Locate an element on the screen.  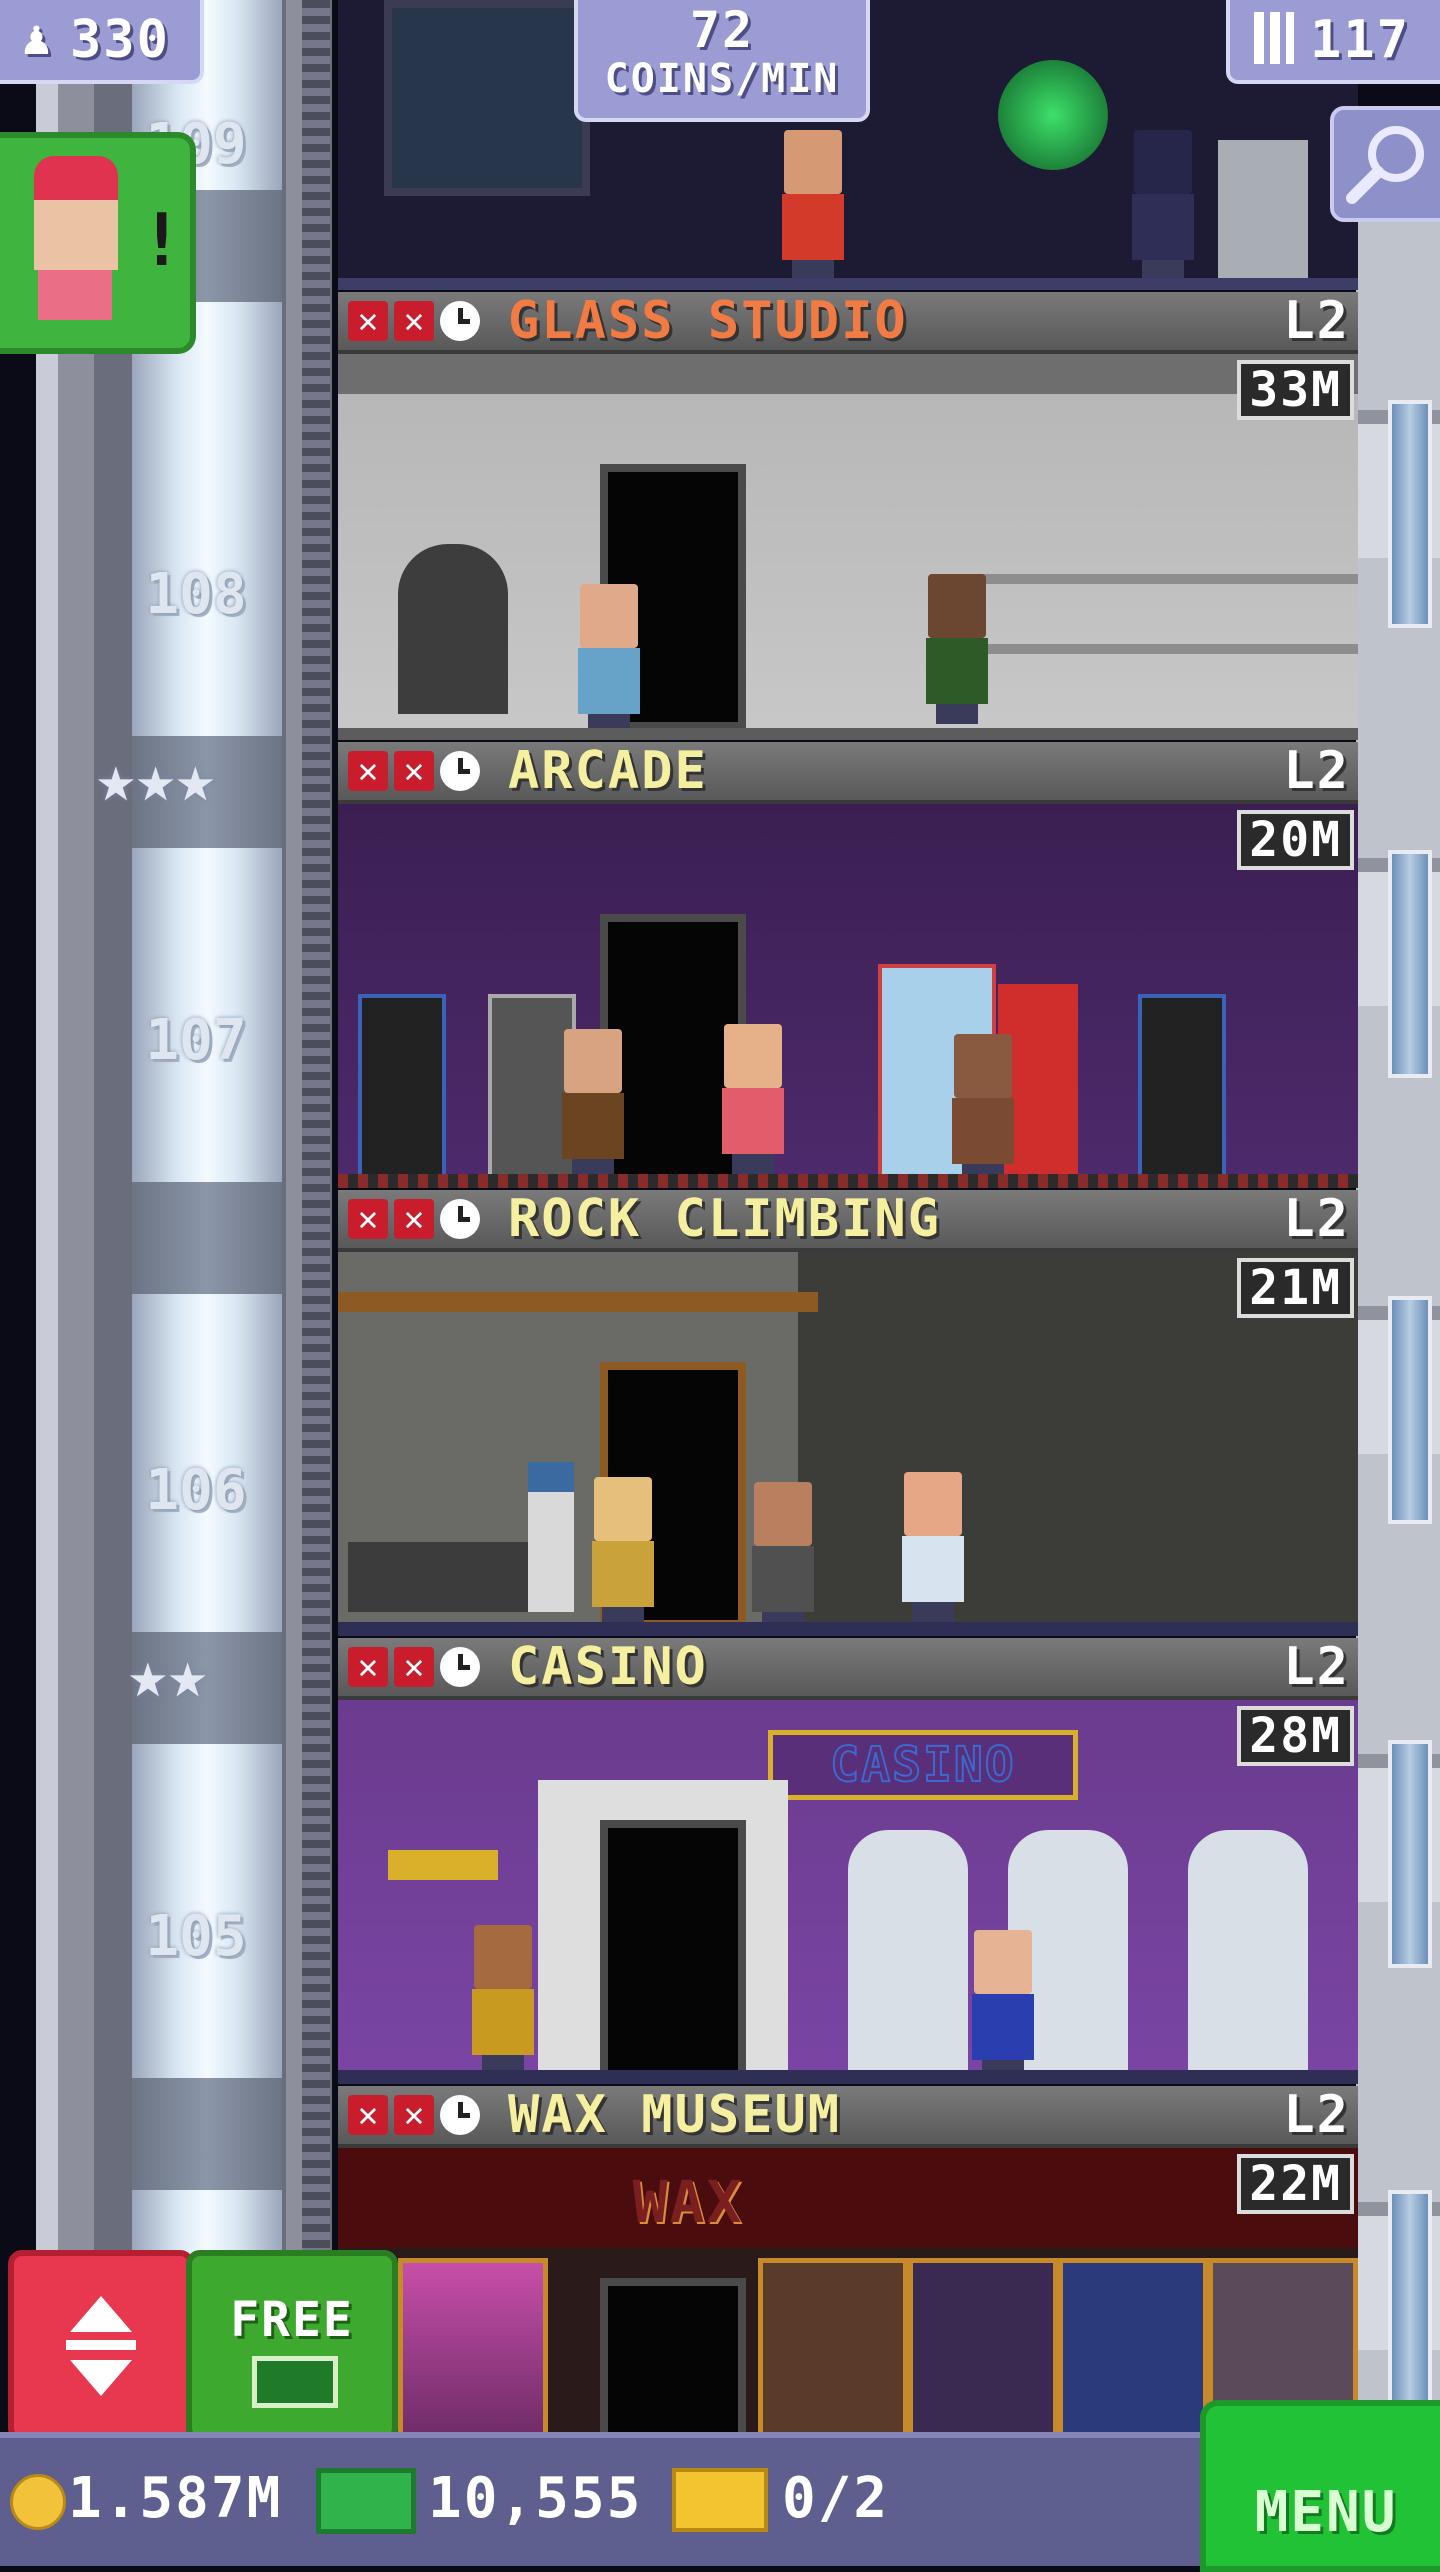
room-header-arcade: ✕ ✕ ARCADE L2 is located at coordinates (848, 773).